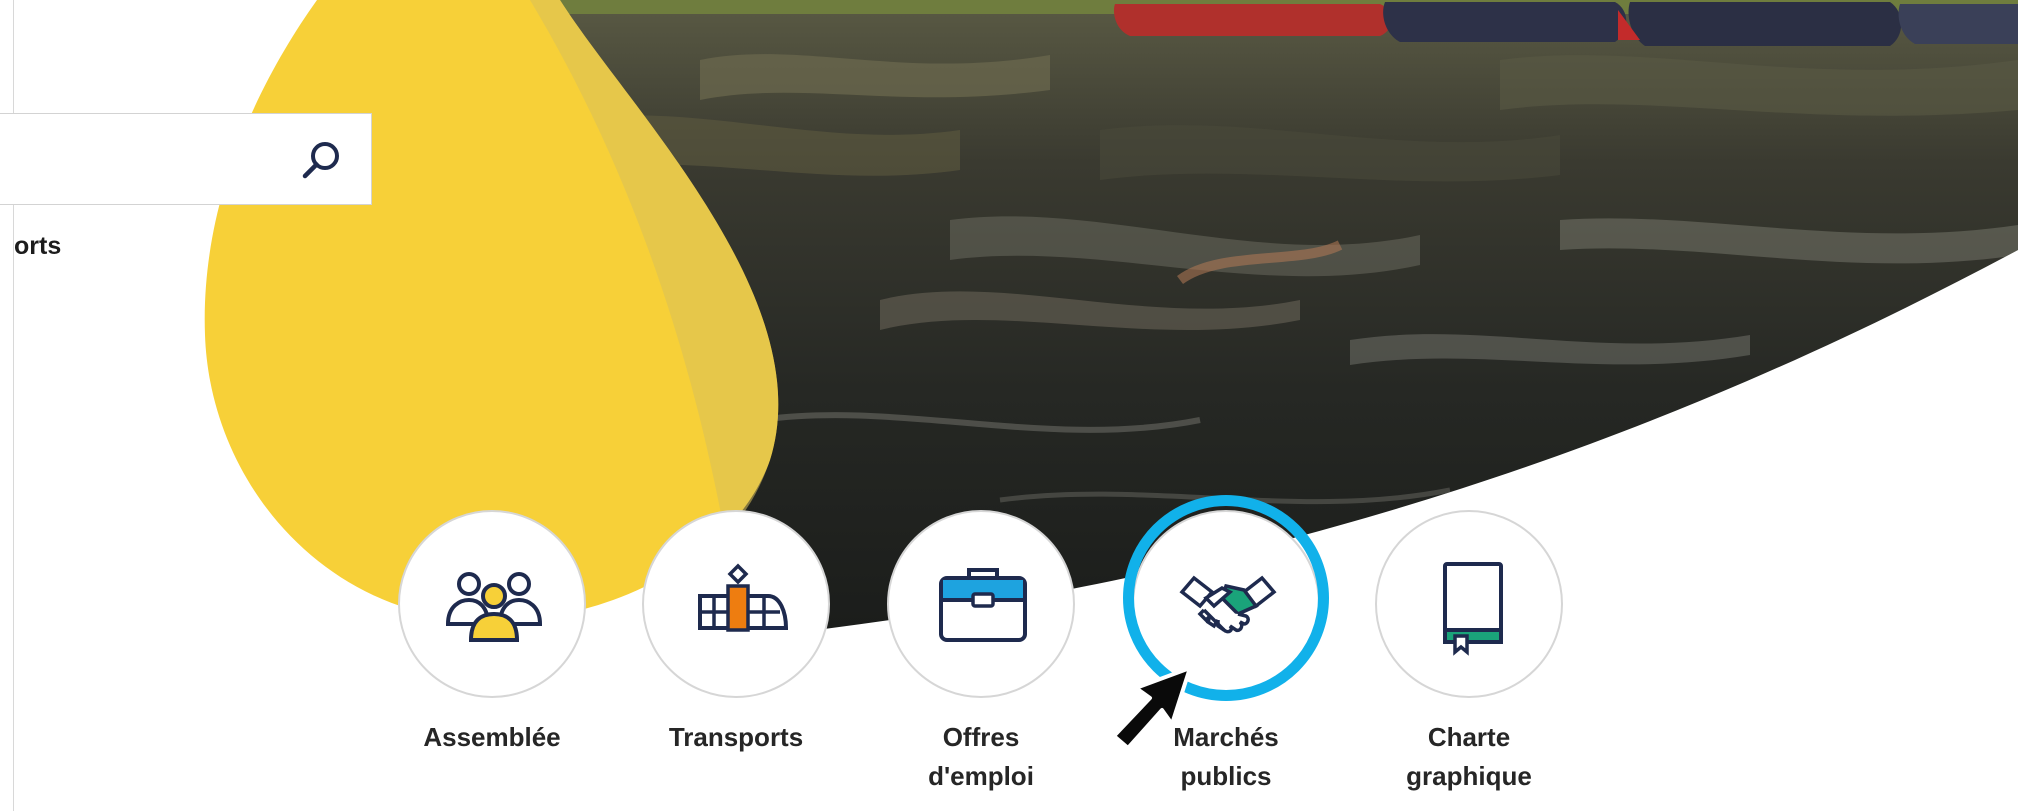 This screenshot has height=811, width=2018. Describe the element at coordinates (981, 756) in the screenshot. I see `quick-link-label: Offres d'emploi` at that location.